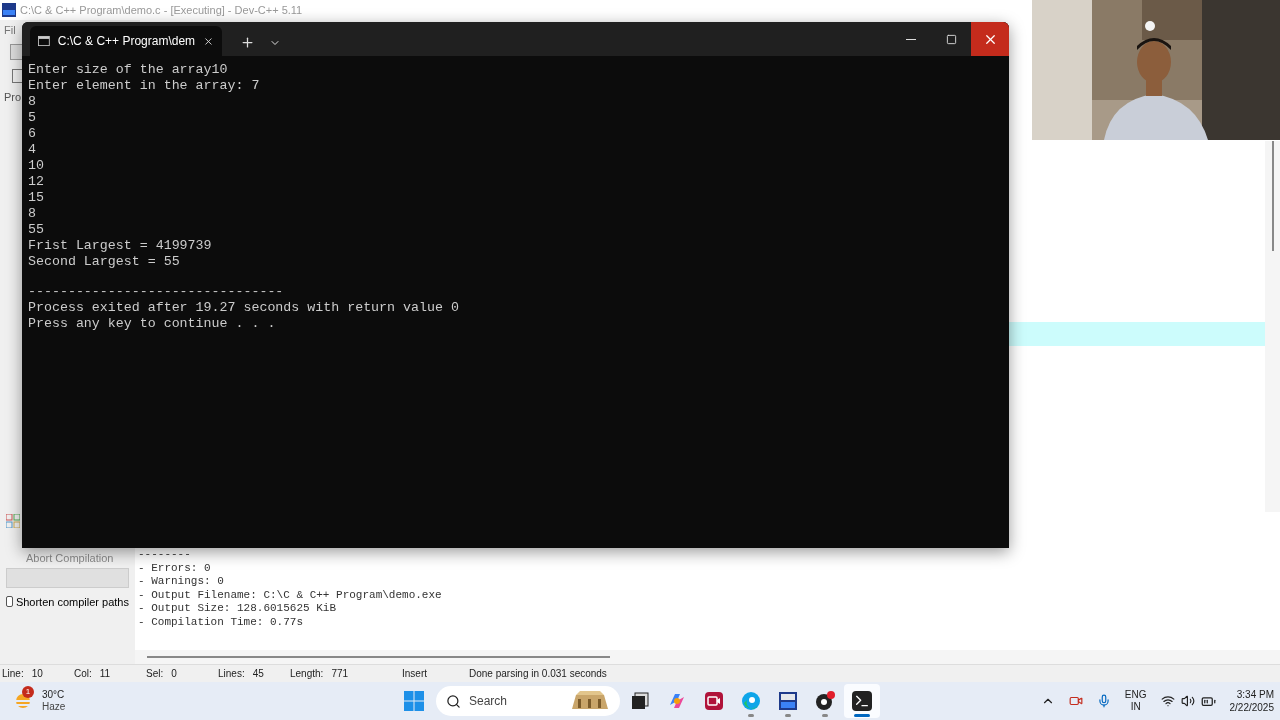 The width and height of the screenshot is (1280, 720). What do you see at coordinates (174, 674) in the screenshot?
I see `status-value: 0` at bounding box center [174, 674].